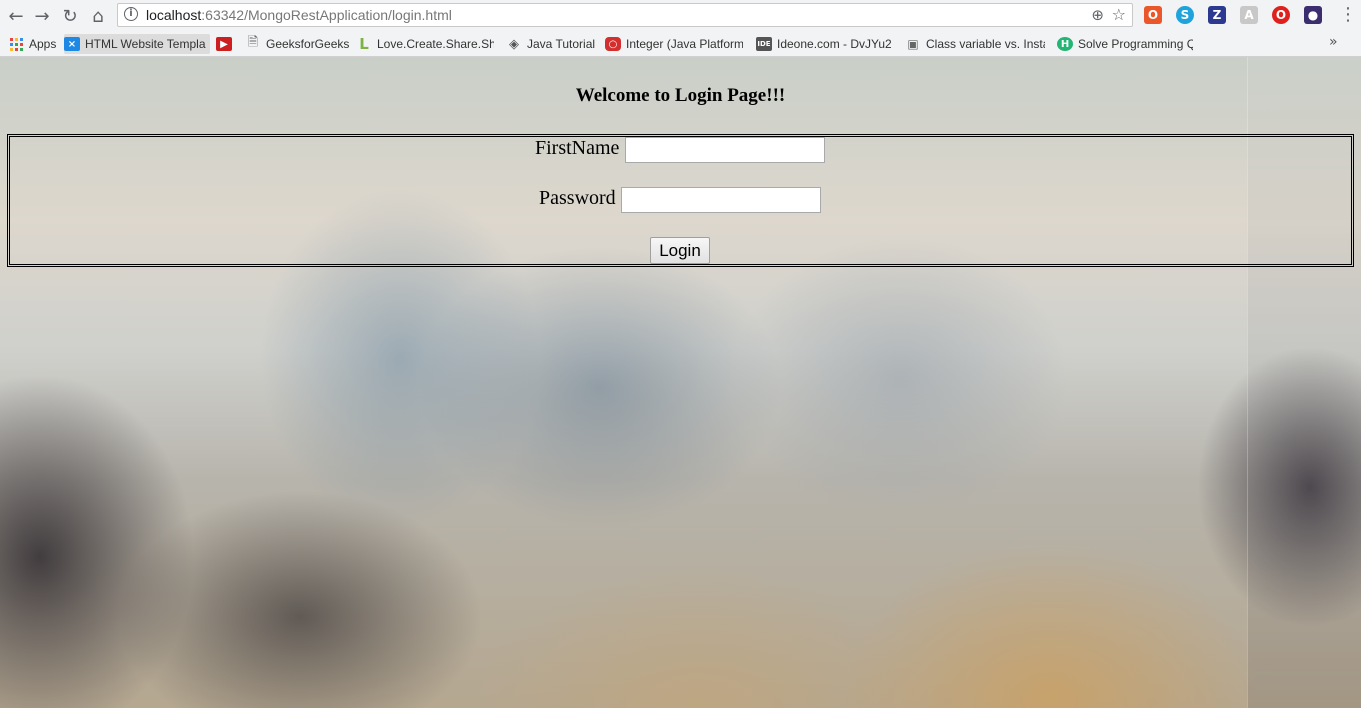  I want to click on page-icon: 🗎, so click(253, 42).